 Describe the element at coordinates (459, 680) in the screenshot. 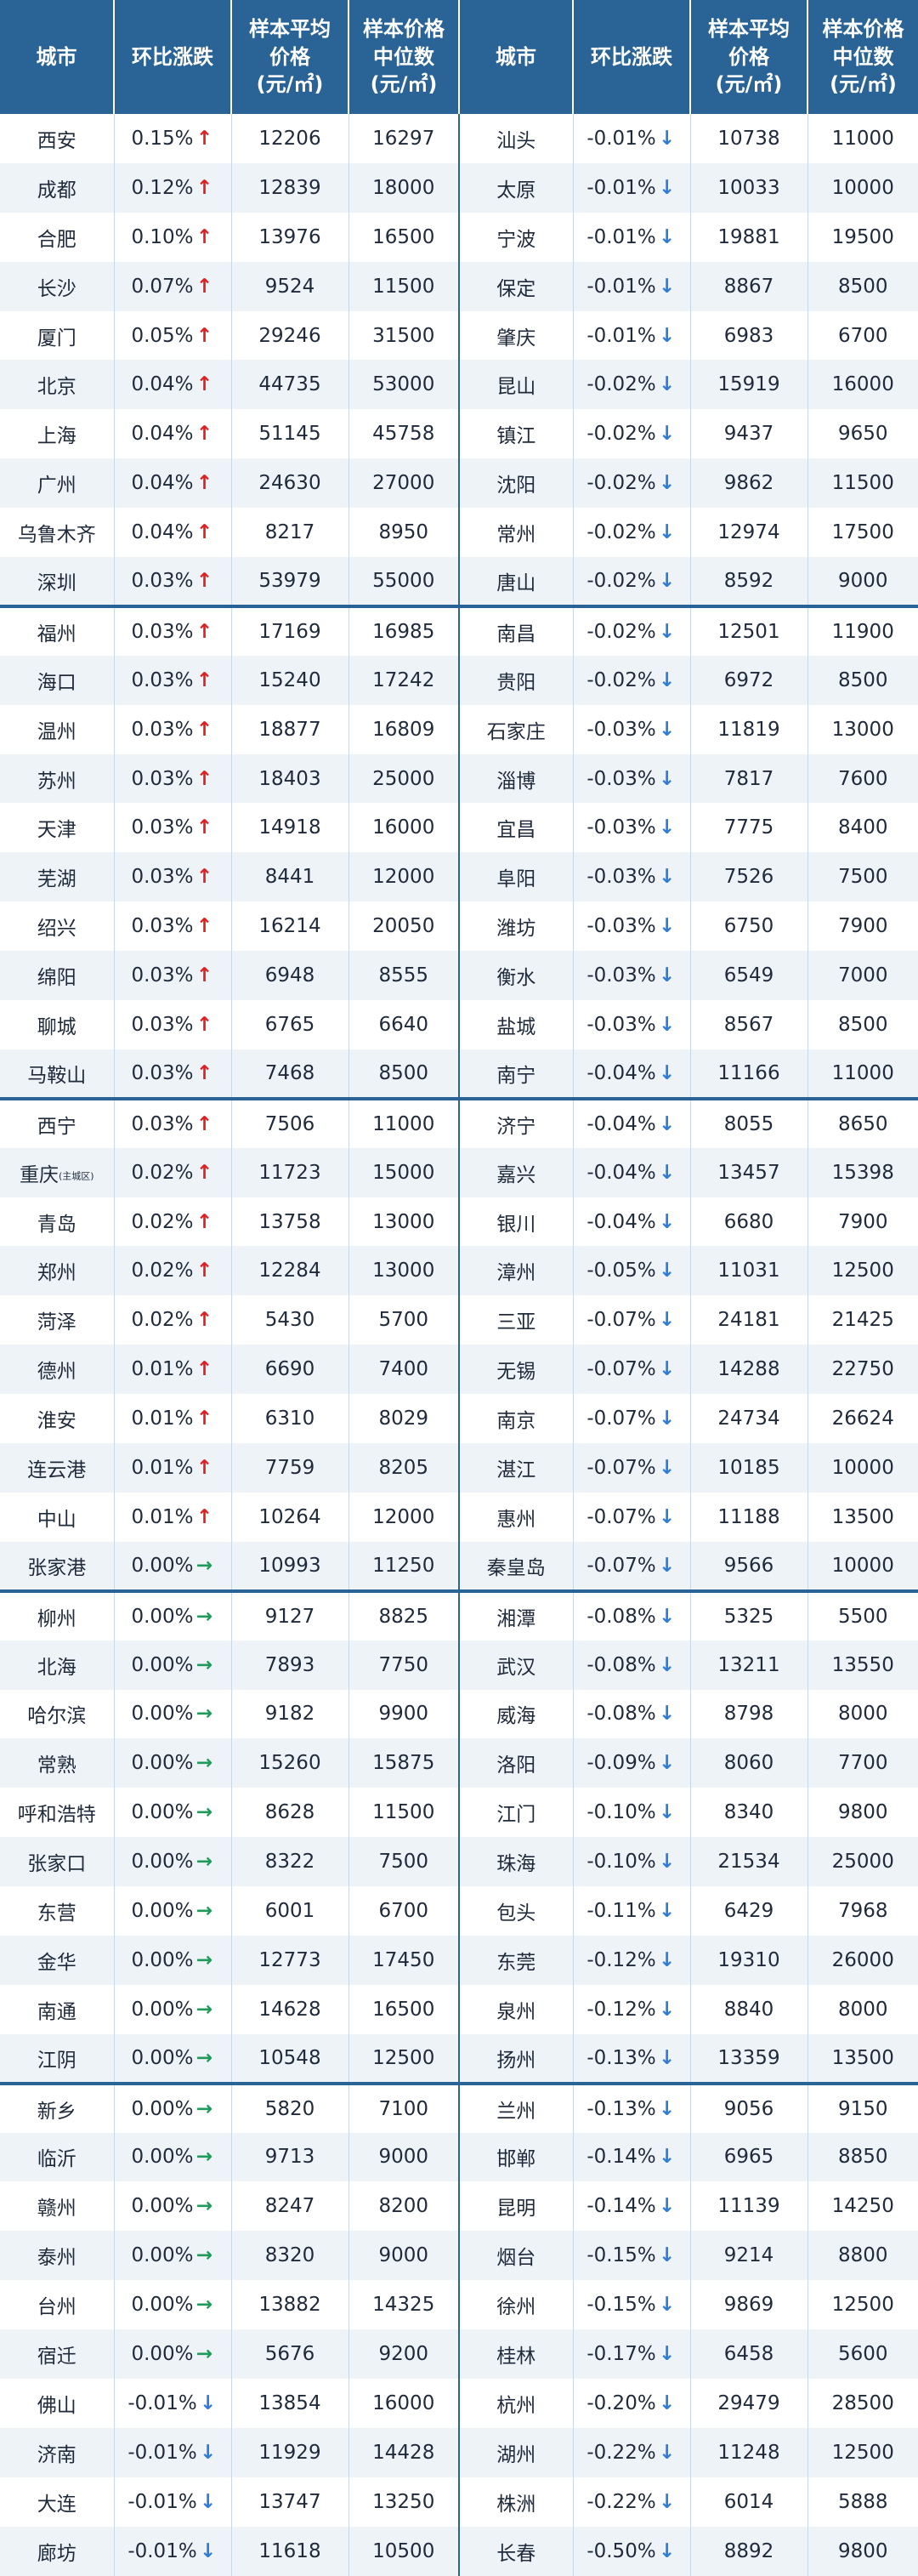

I see `table-row: 海口 0.03% ↑ 15240 17242 贵阳 -0.02% ↓ 6972 8500` at that location.